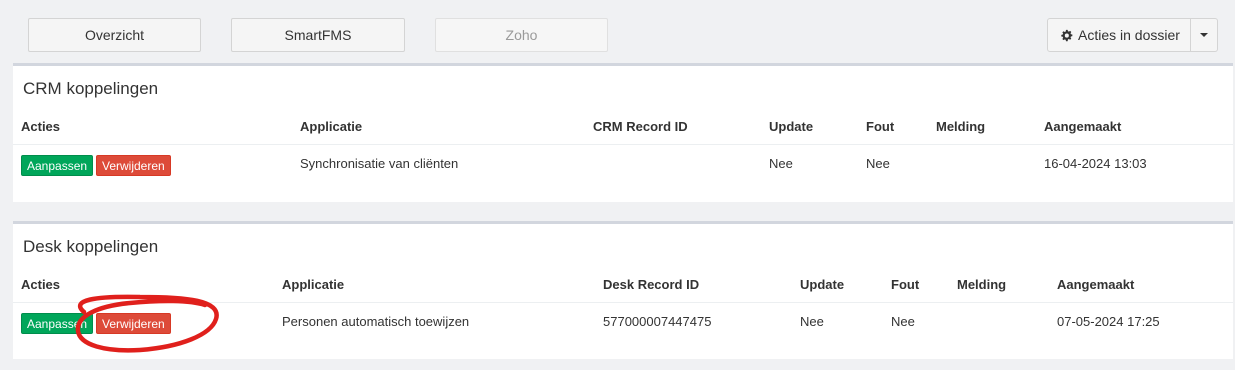  Describe the element at coordinates (1129, 35) in the screenshot. I see `acties-in-dossier-label: Acties in dossier` at that location.